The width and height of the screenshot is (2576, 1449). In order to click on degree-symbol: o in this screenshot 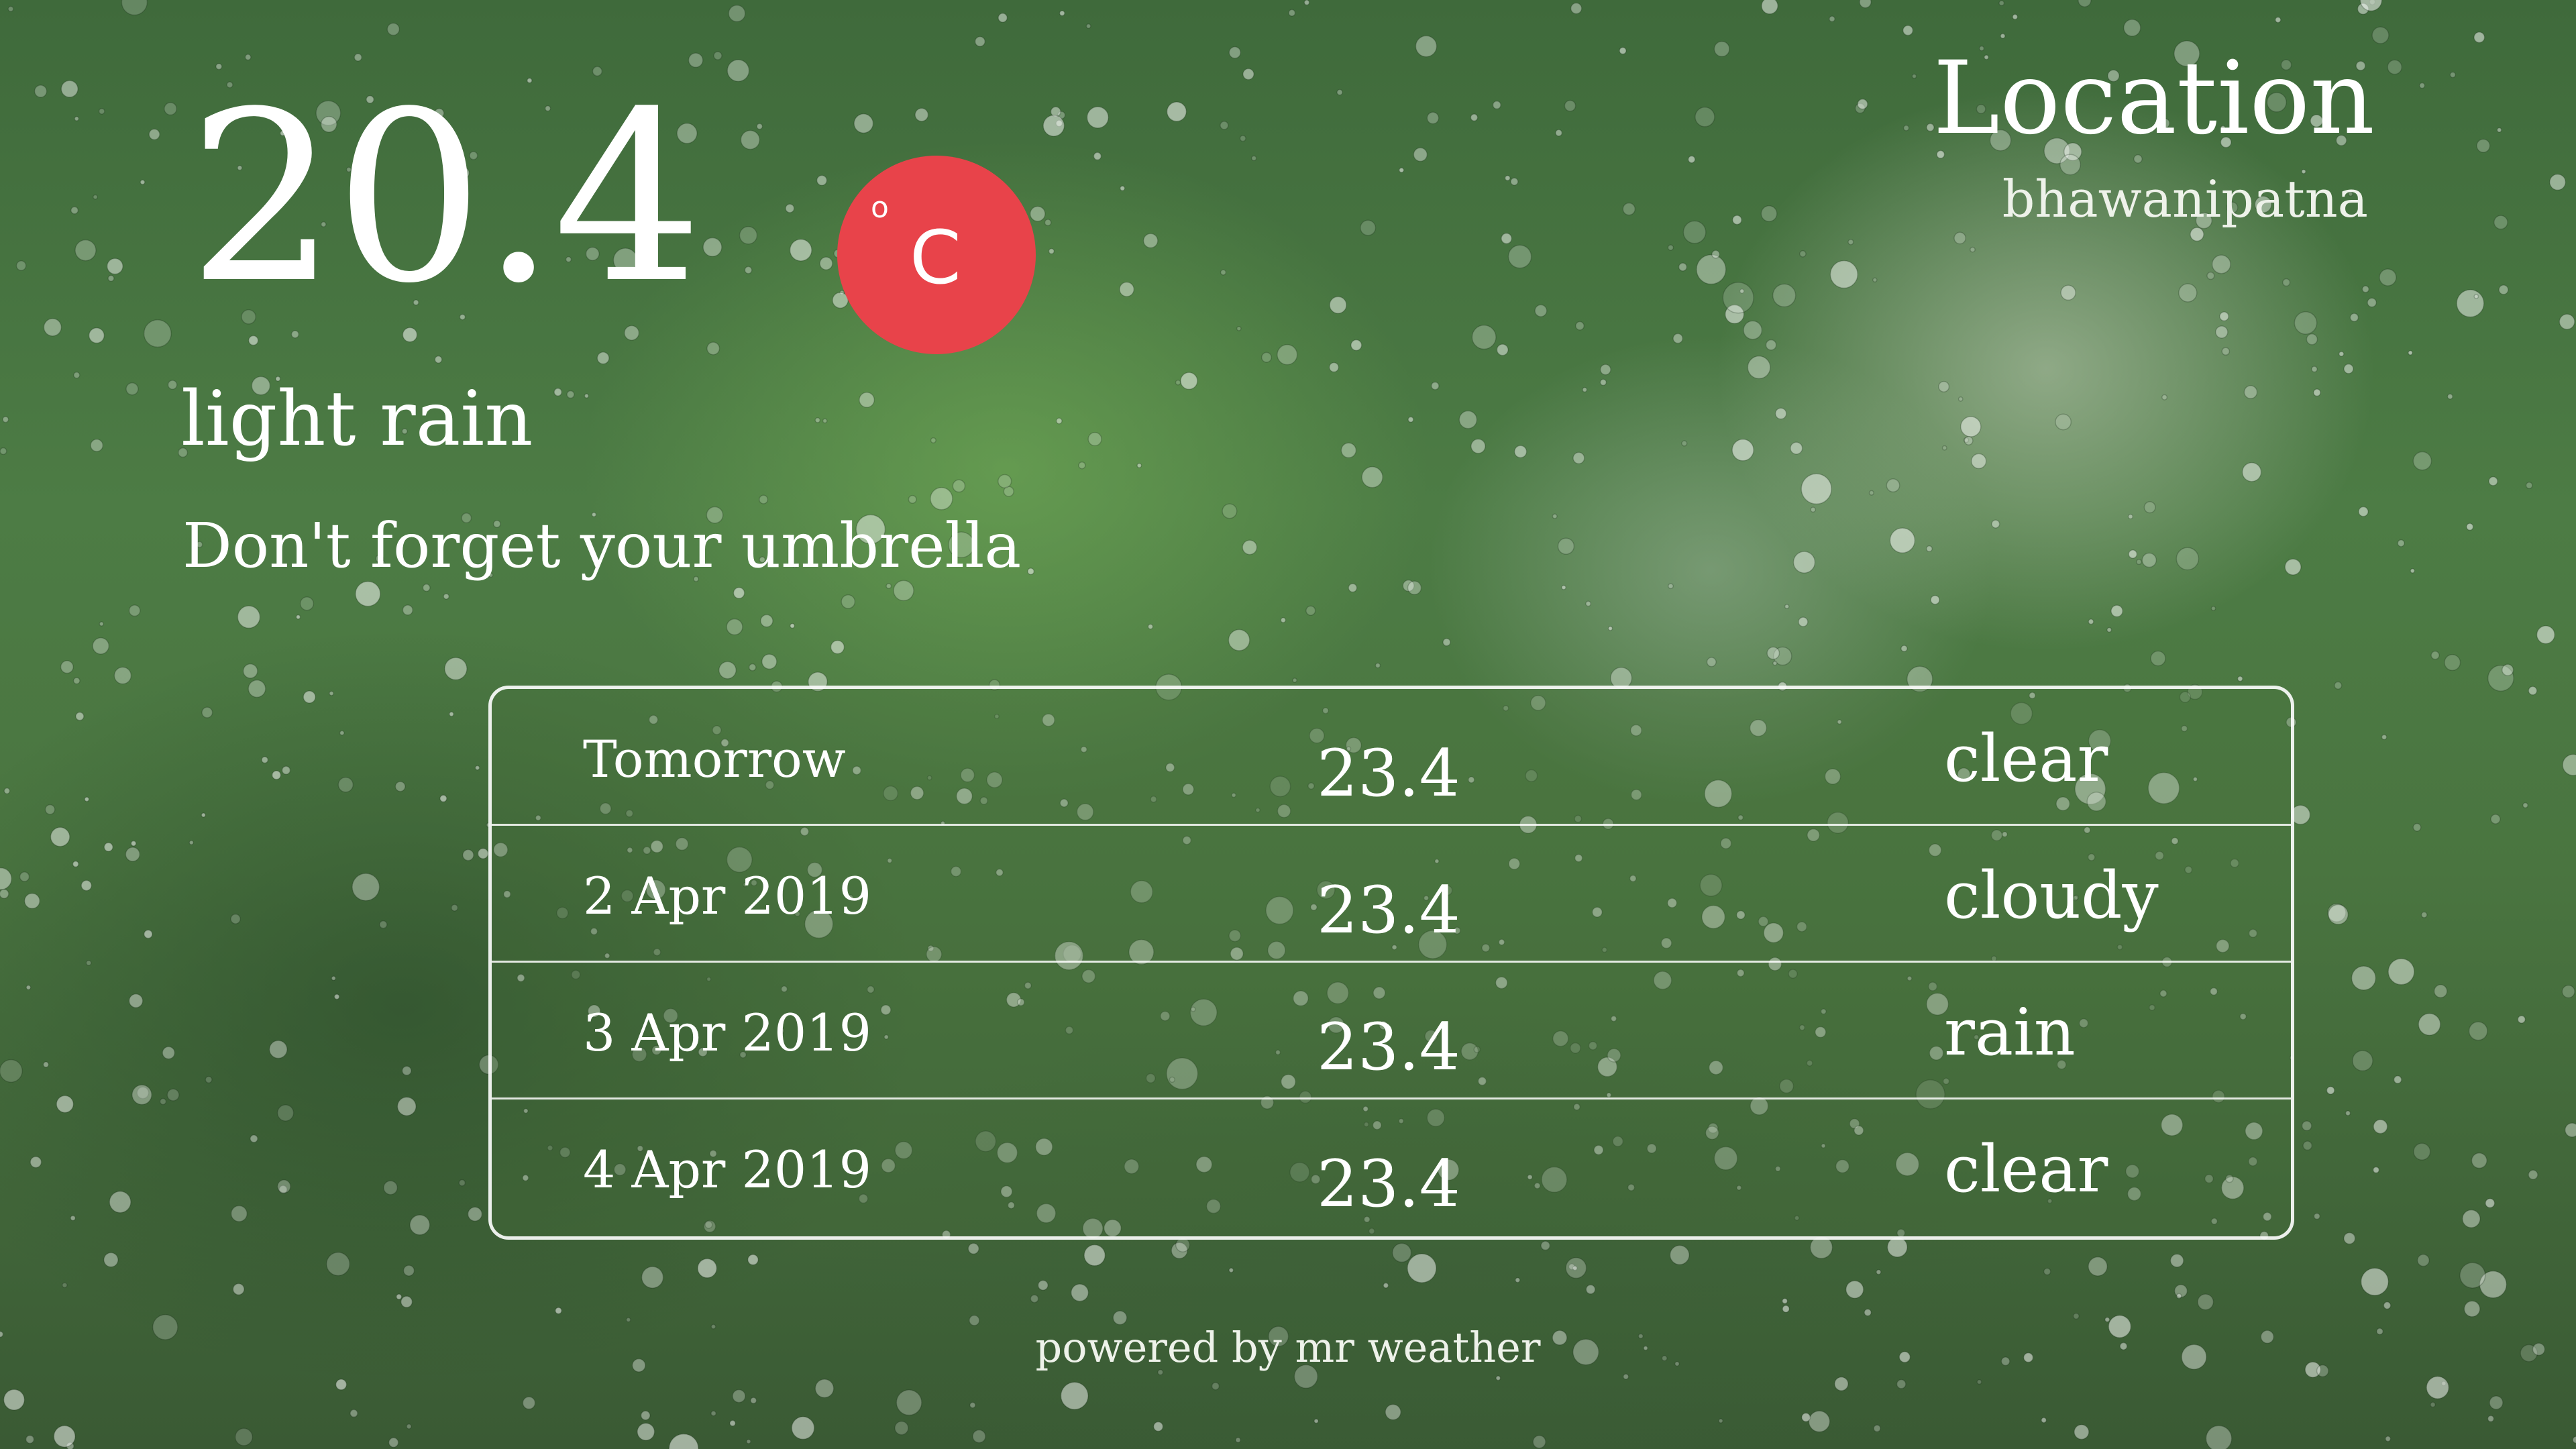, I will do `click(880, 208)`.